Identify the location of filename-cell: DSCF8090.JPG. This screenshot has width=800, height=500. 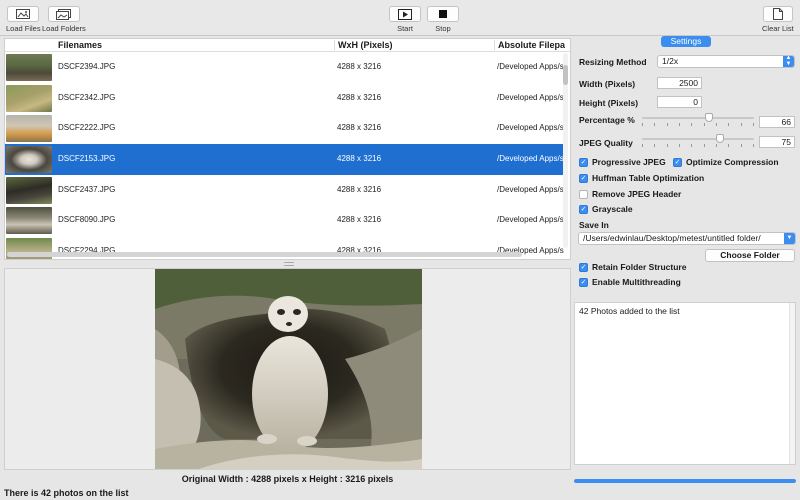
(87, 220).